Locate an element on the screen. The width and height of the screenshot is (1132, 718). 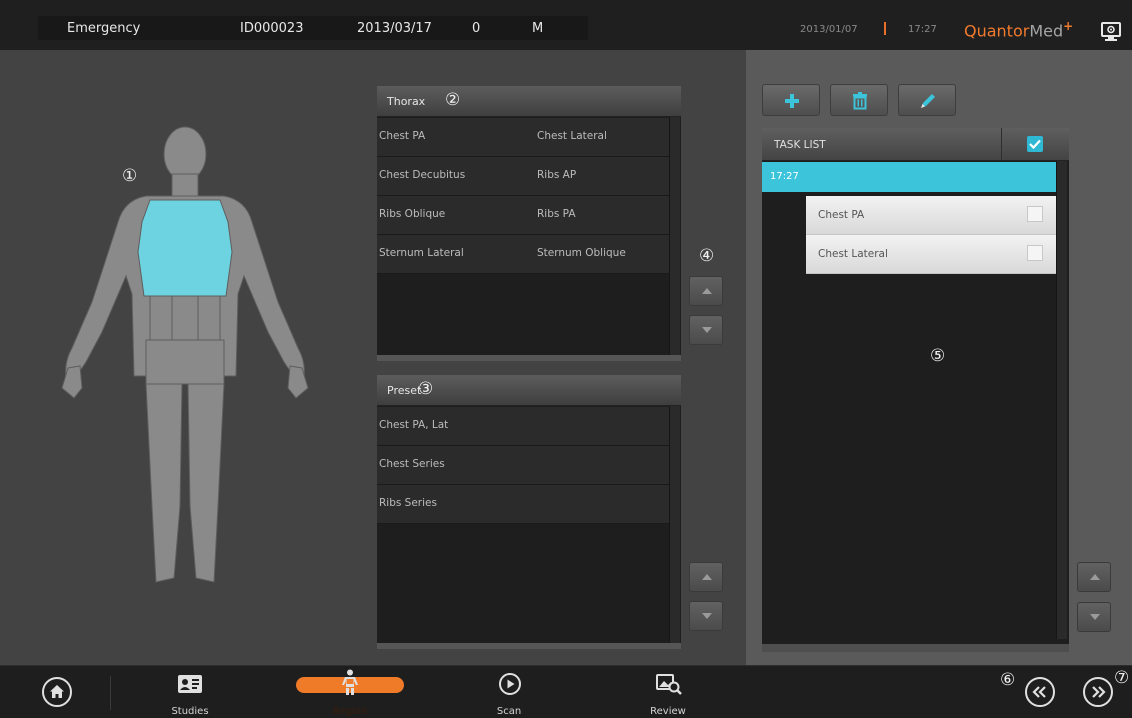
callout-2: ② is located at coordinates (453, 100).